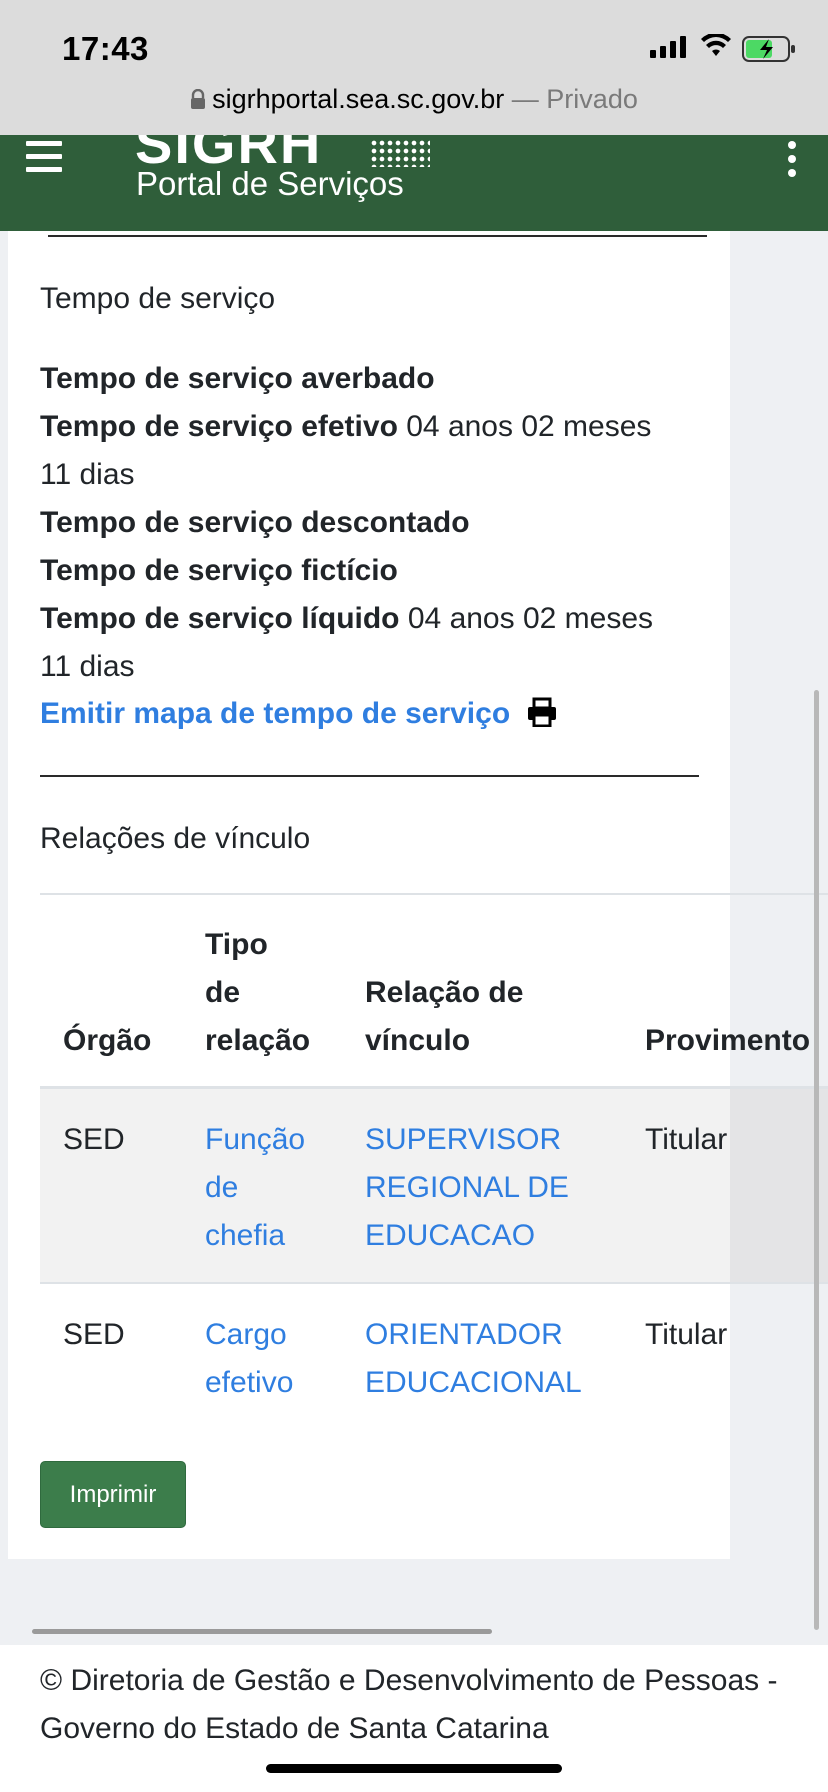 The height and width of the screenshot is (1792, 828). Describe the element at coordinates (255, 522) in the screenshot. I see `descontado-label: Tempo de serviço descontado` at that location.